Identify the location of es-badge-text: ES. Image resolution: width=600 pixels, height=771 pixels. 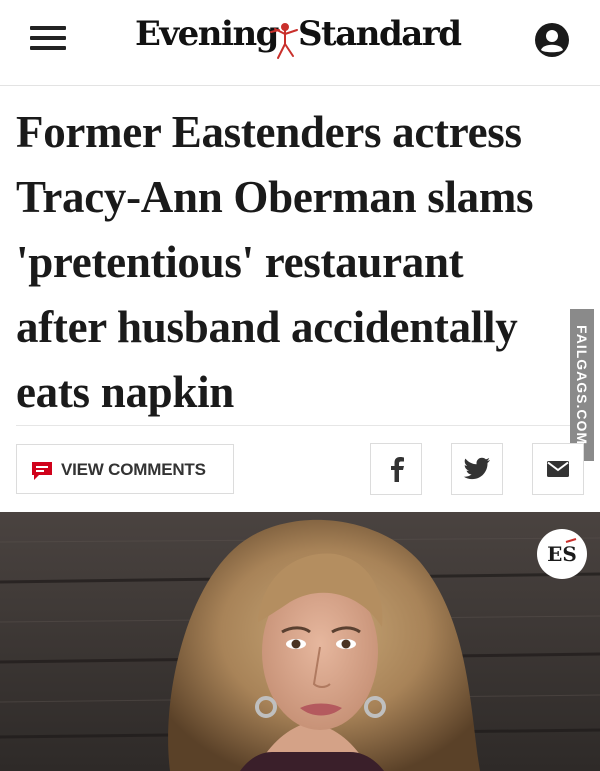
(562, 554).